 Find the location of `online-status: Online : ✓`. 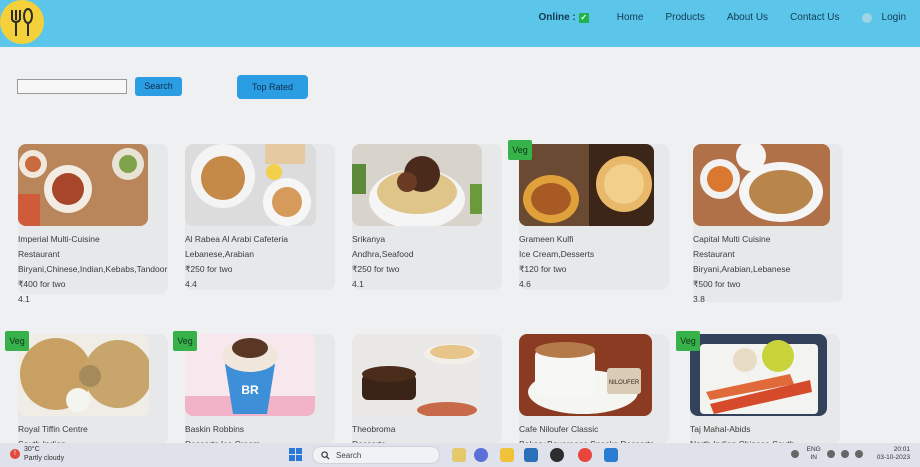

online-status: Online : ✓ is located at coordinates (564, 17).